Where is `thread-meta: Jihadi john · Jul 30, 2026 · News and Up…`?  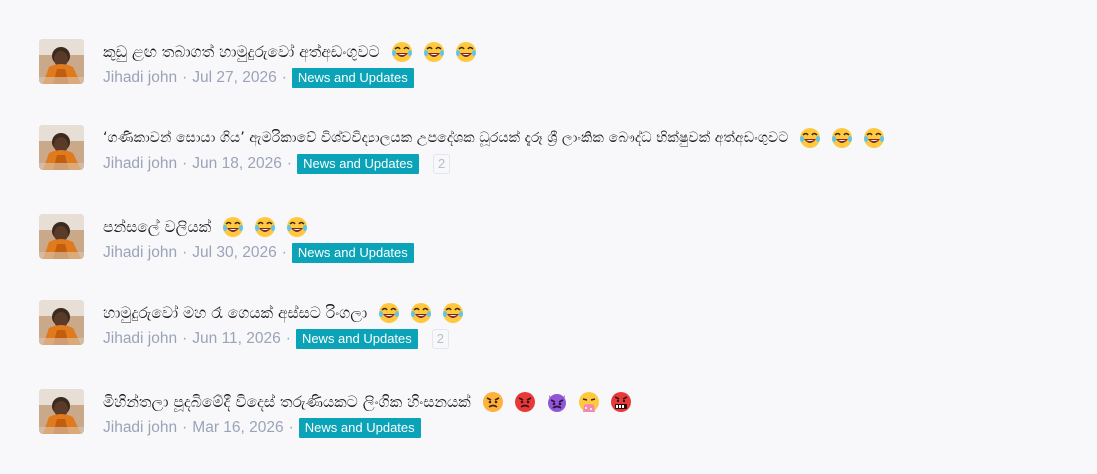
thread-meta: Jihadi john · Jul 30, 2026 · News and Up… is located at coordinates (258, 253).